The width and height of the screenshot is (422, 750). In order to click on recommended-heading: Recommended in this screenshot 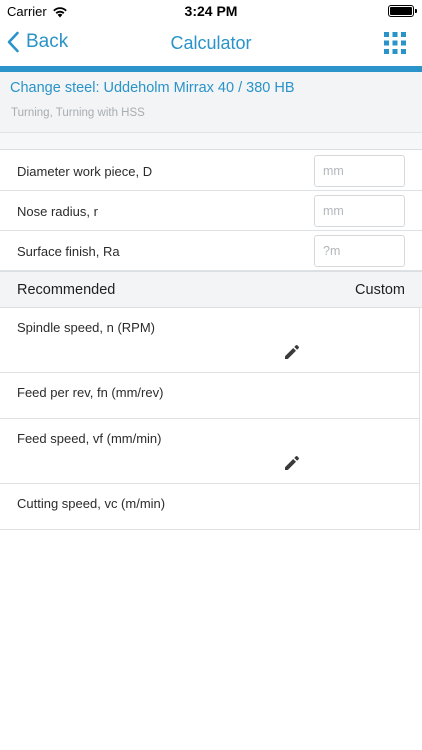, I will do `click(66, 290)`.